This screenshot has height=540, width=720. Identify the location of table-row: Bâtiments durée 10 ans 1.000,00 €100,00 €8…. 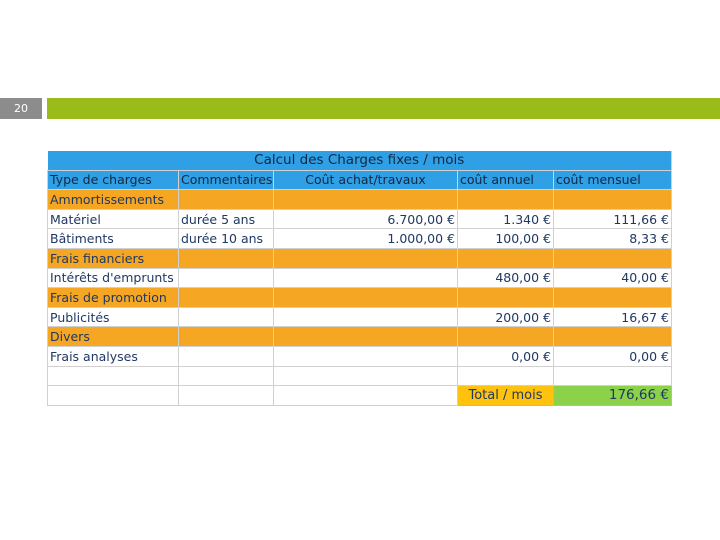
(359, 238).